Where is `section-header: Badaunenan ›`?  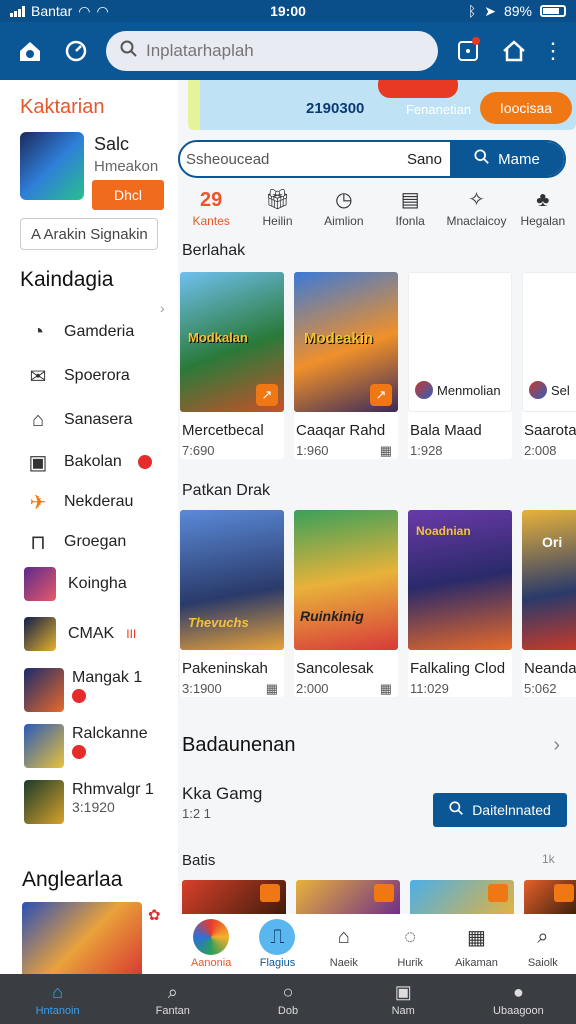
section-header: Badaunenan › is located at coordinates (374, 745).